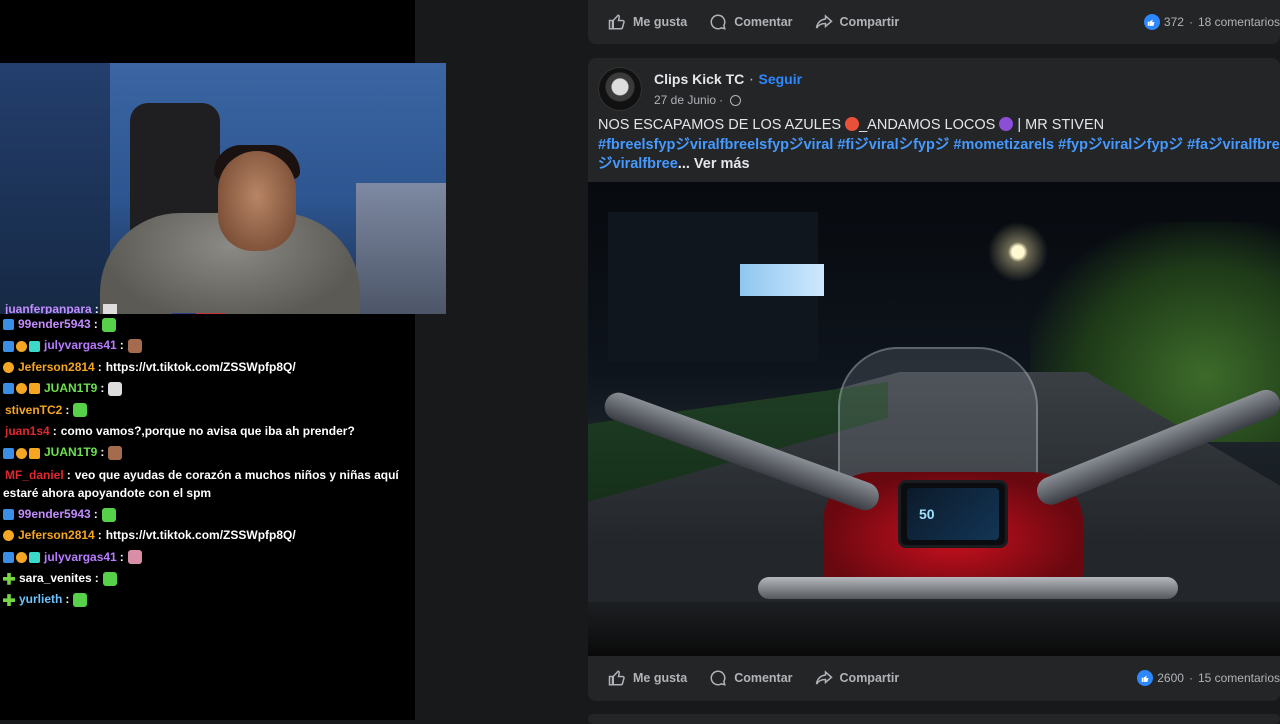  What do you see at coordinates (209, 410) in the screenshot?
I see `chat-message: stivenTC2:` at bounding box center [209, 410].